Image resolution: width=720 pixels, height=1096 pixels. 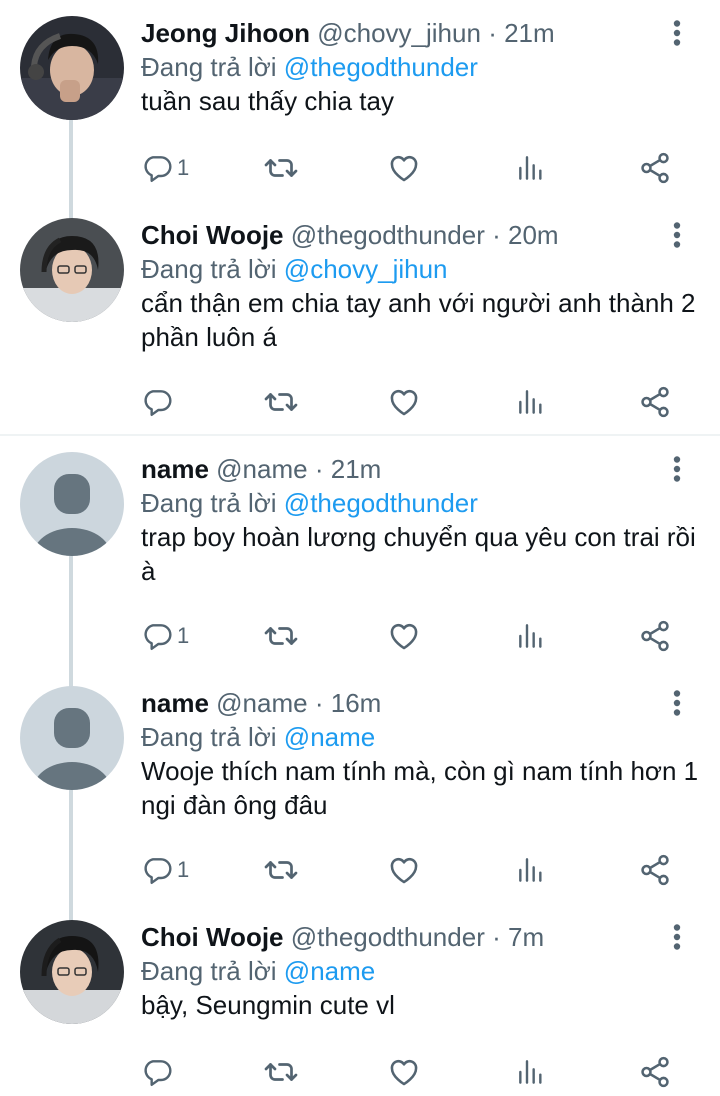 What do you see at coordinates (399, 33) in the screenshot?
I see `user-handle: @chovy_jihun` at bounding box center [399, 33].